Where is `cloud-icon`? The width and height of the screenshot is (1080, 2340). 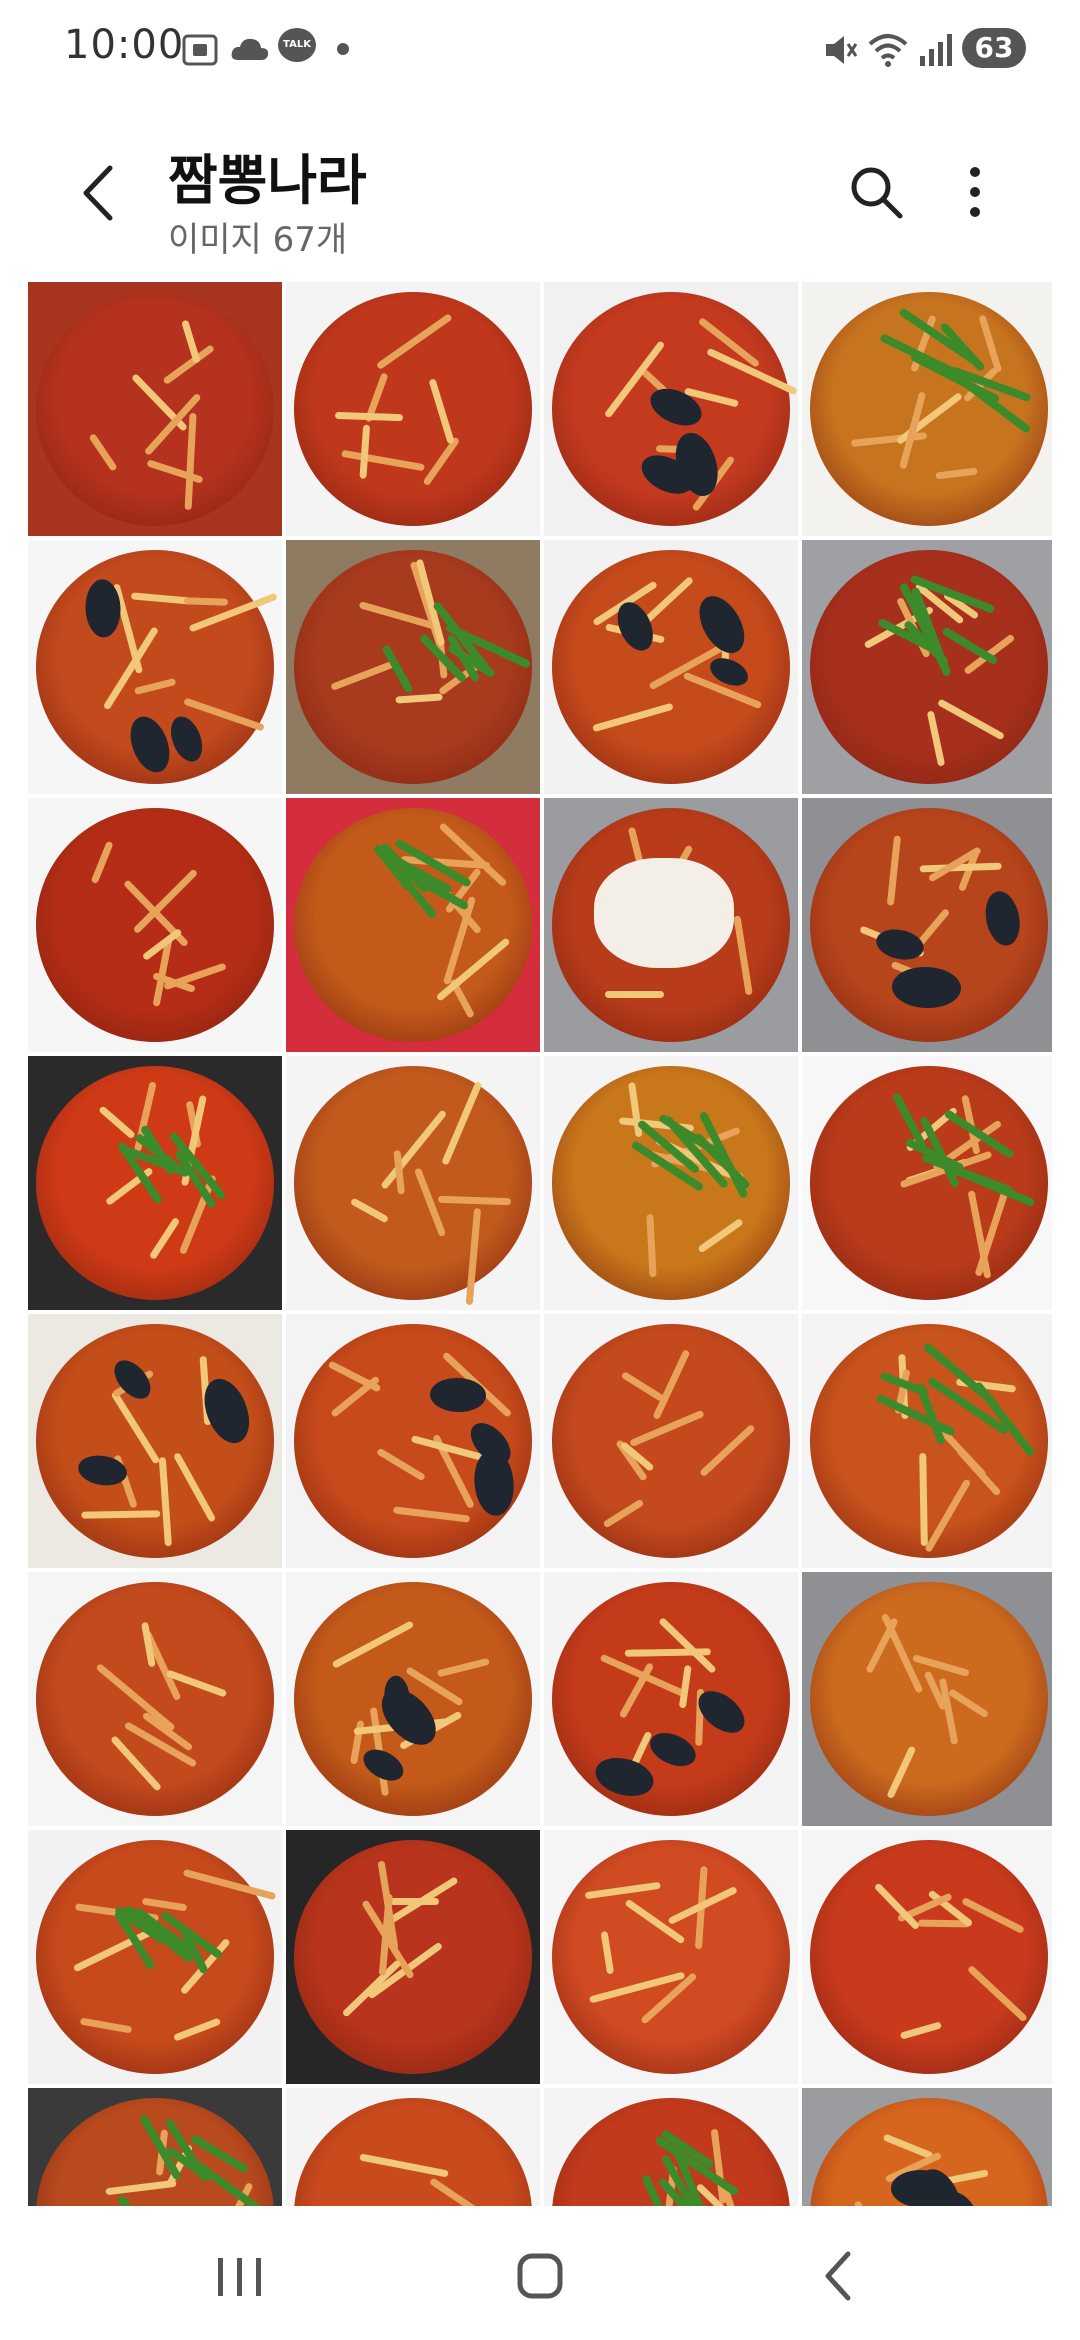
cloud-icon is located at coordinates (250, 49).